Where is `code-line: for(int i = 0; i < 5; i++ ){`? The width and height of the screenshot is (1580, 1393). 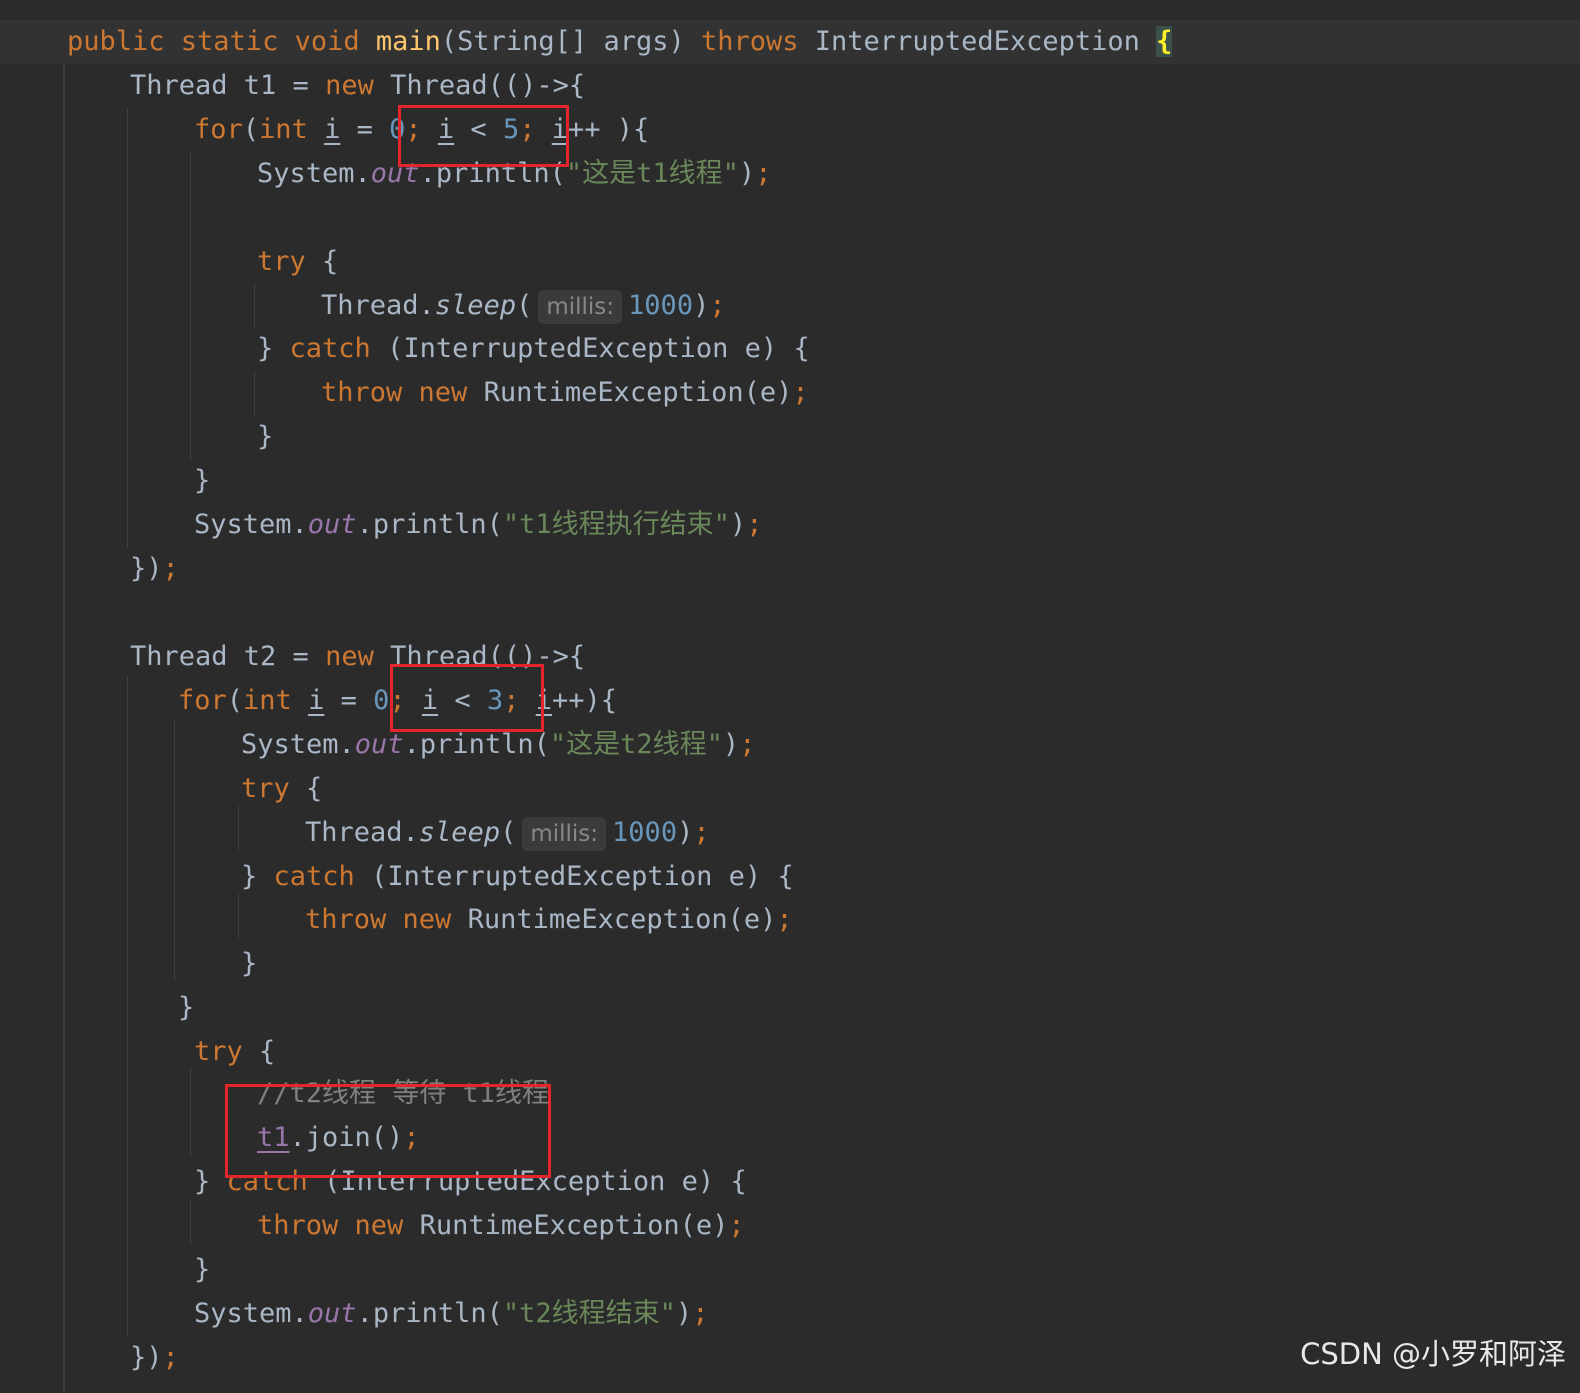 code-line: for(int i = 0; i < 5; i++ ){ is located at coordinates (421, 130).